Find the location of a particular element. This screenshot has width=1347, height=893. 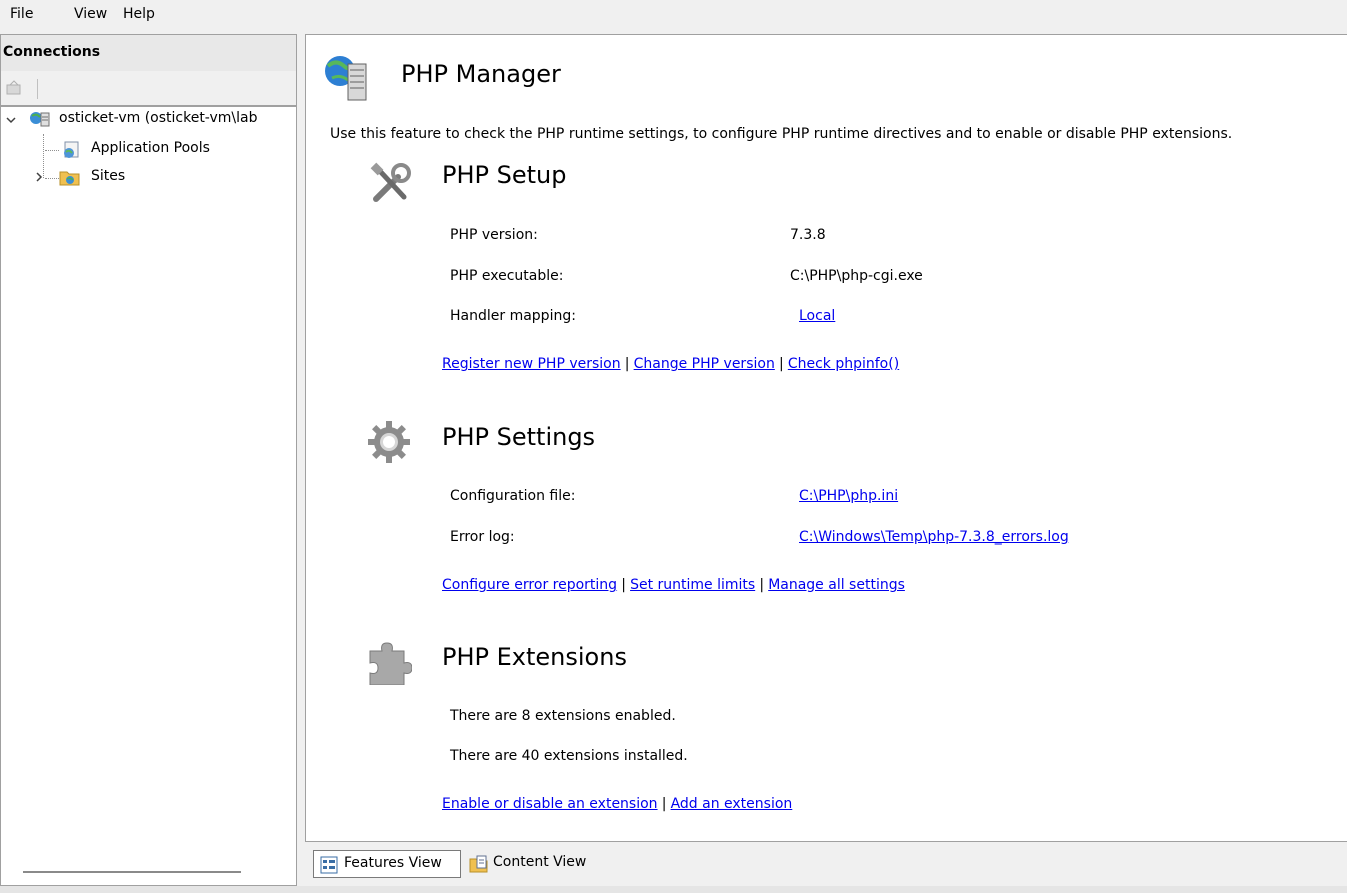

tree-label-sites: Sites is located at coordinates (108, 176).